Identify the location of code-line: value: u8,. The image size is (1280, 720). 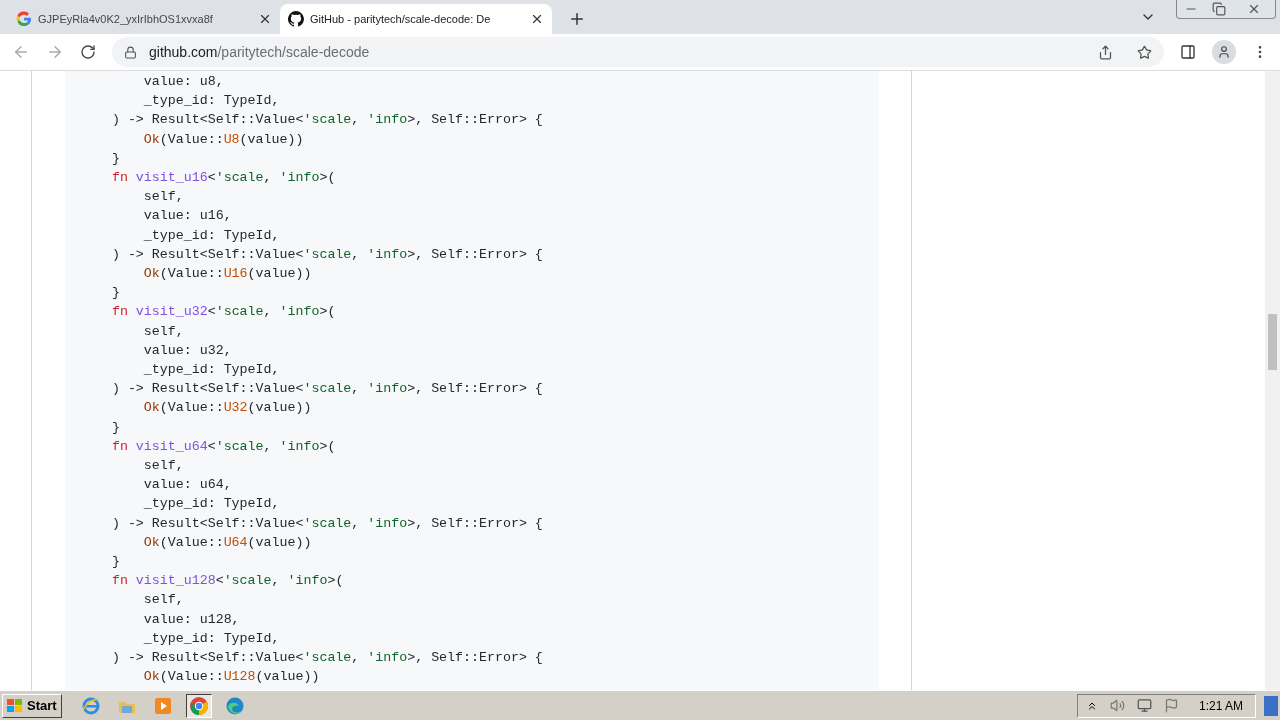
(183, 82).